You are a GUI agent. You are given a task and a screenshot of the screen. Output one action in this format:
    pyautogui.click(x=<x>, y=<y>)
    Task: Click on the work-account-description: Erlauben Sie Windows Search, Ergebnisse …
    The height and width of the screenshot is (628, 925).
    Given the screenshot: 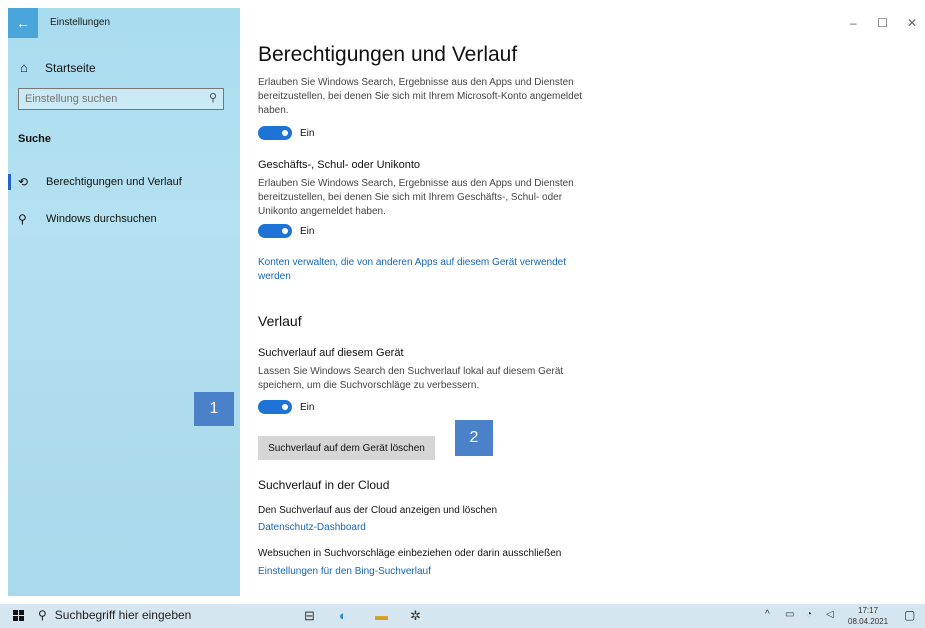 What is the action you would take?
    pyautogui.click(x=416, y=197)
    